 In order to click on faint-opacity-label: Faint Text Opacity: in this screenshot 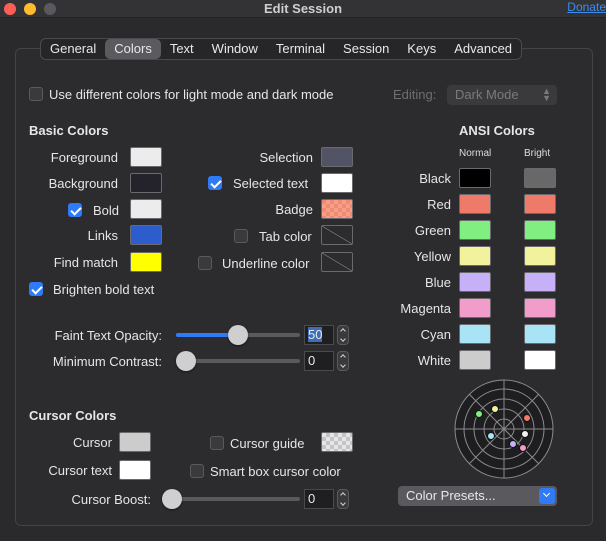, I will do `click(108, 335)`.